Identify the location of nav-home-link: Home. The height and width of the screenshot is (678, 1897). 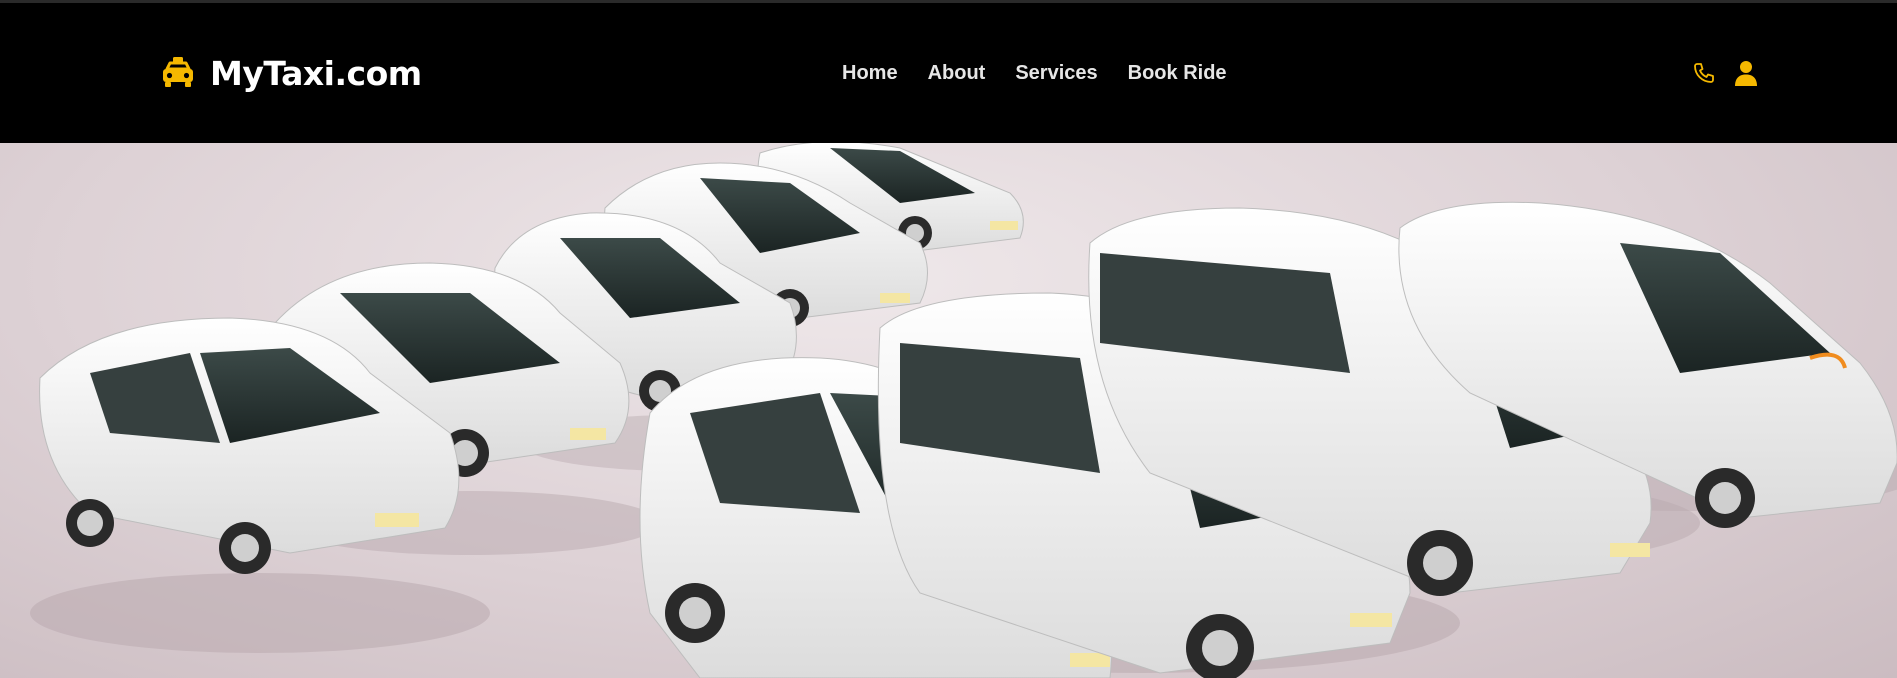
(870, 73).